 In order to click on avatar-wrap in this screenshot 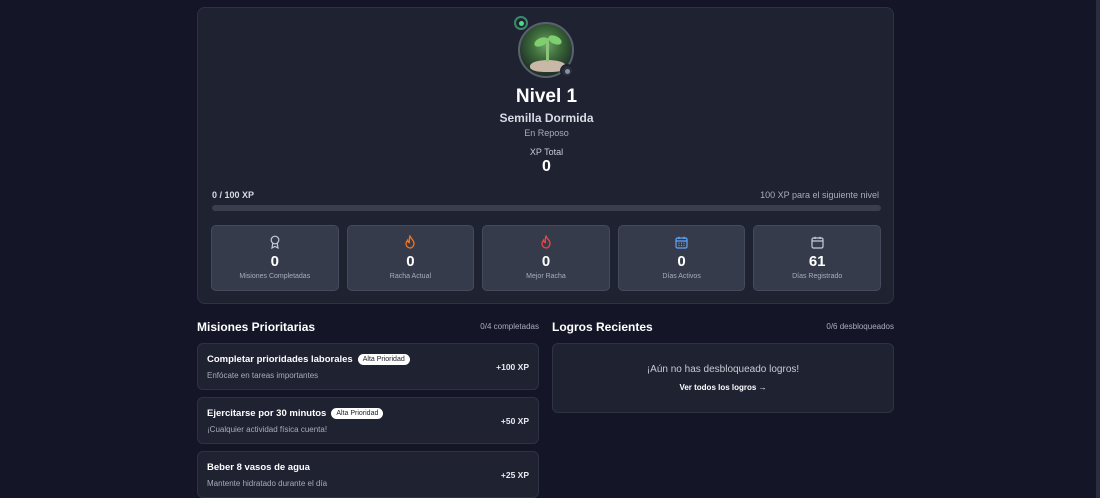, I will do `click(544, 47)`.